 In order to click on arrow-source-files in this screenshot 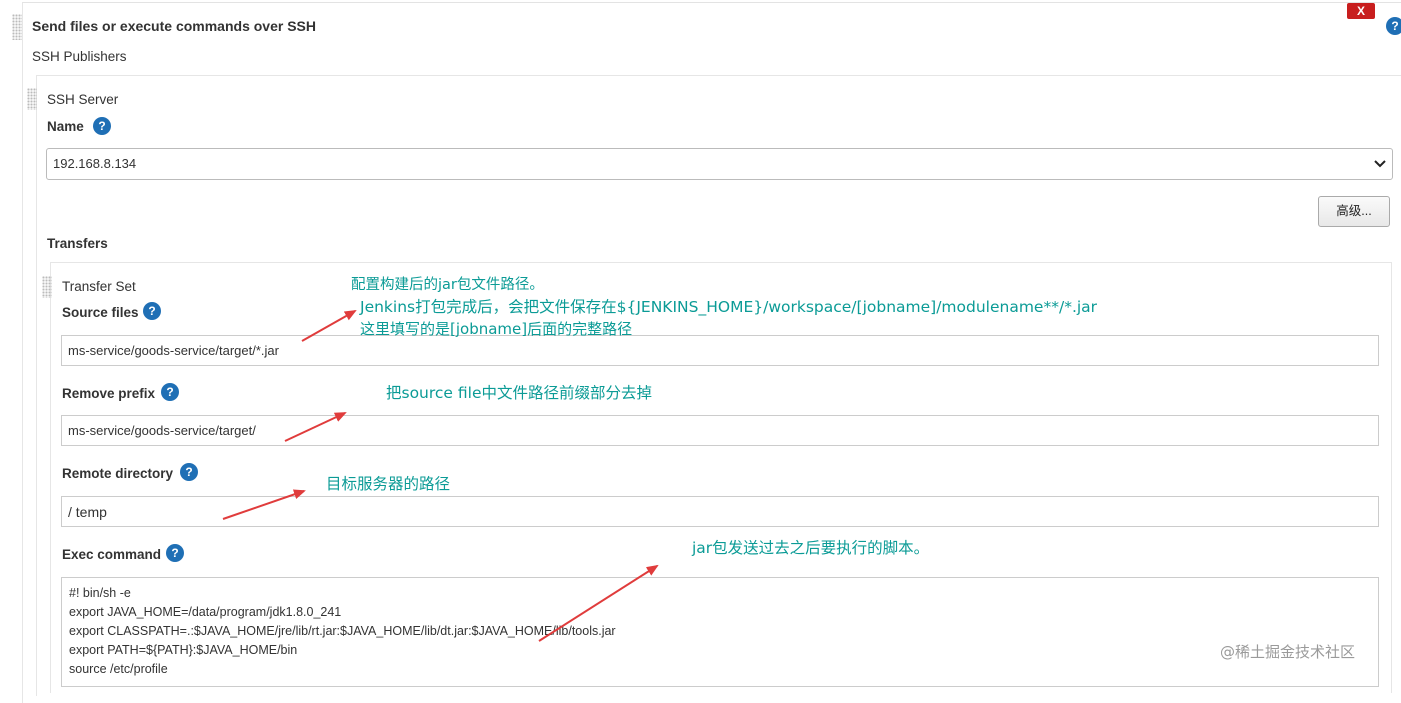, I will do `click(329, 326)`.